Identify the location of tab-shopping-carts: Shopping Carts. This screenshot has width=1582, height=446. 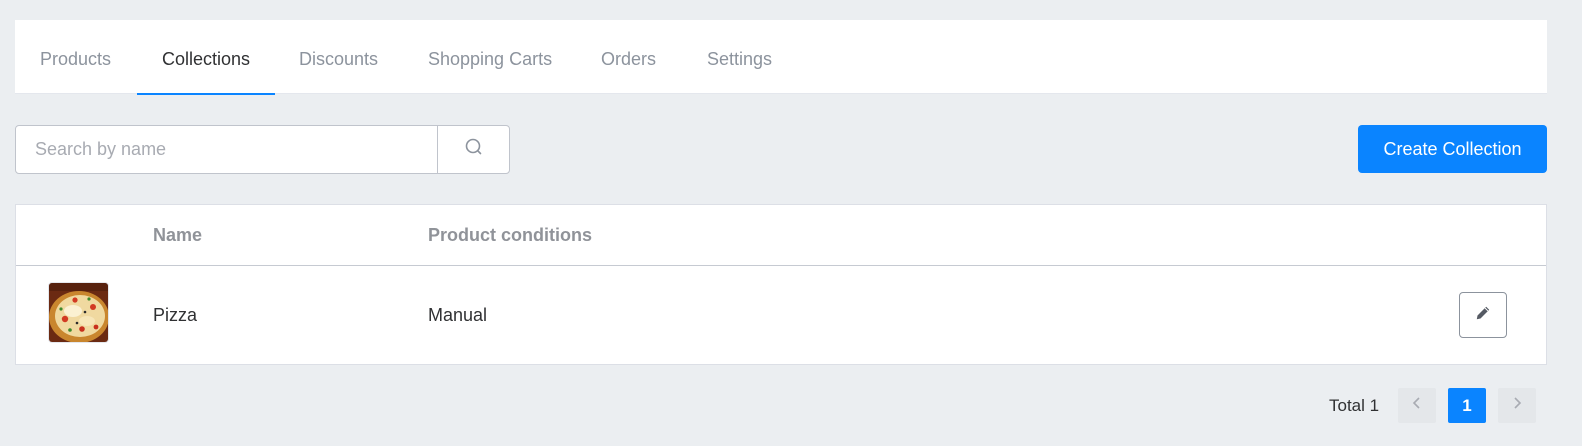
(490, 57).